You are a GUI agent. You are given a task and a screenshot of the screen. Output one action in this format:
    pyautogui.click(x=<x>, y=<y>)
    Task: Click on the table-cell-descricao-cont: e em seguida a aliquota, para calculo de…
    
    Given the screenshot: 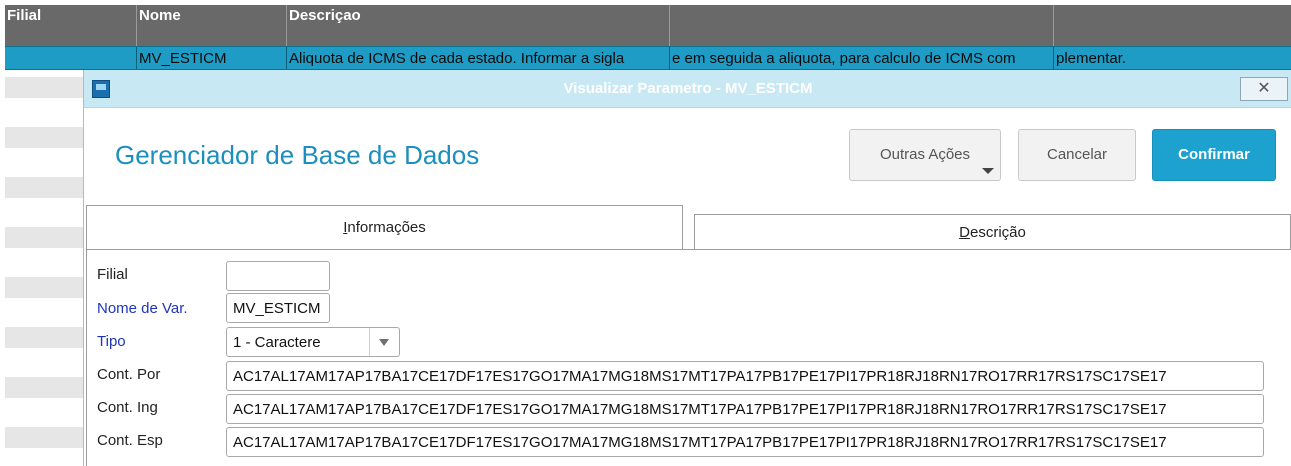 What is the action you would take?
    pyautogui.click(x=862, y=58)
    